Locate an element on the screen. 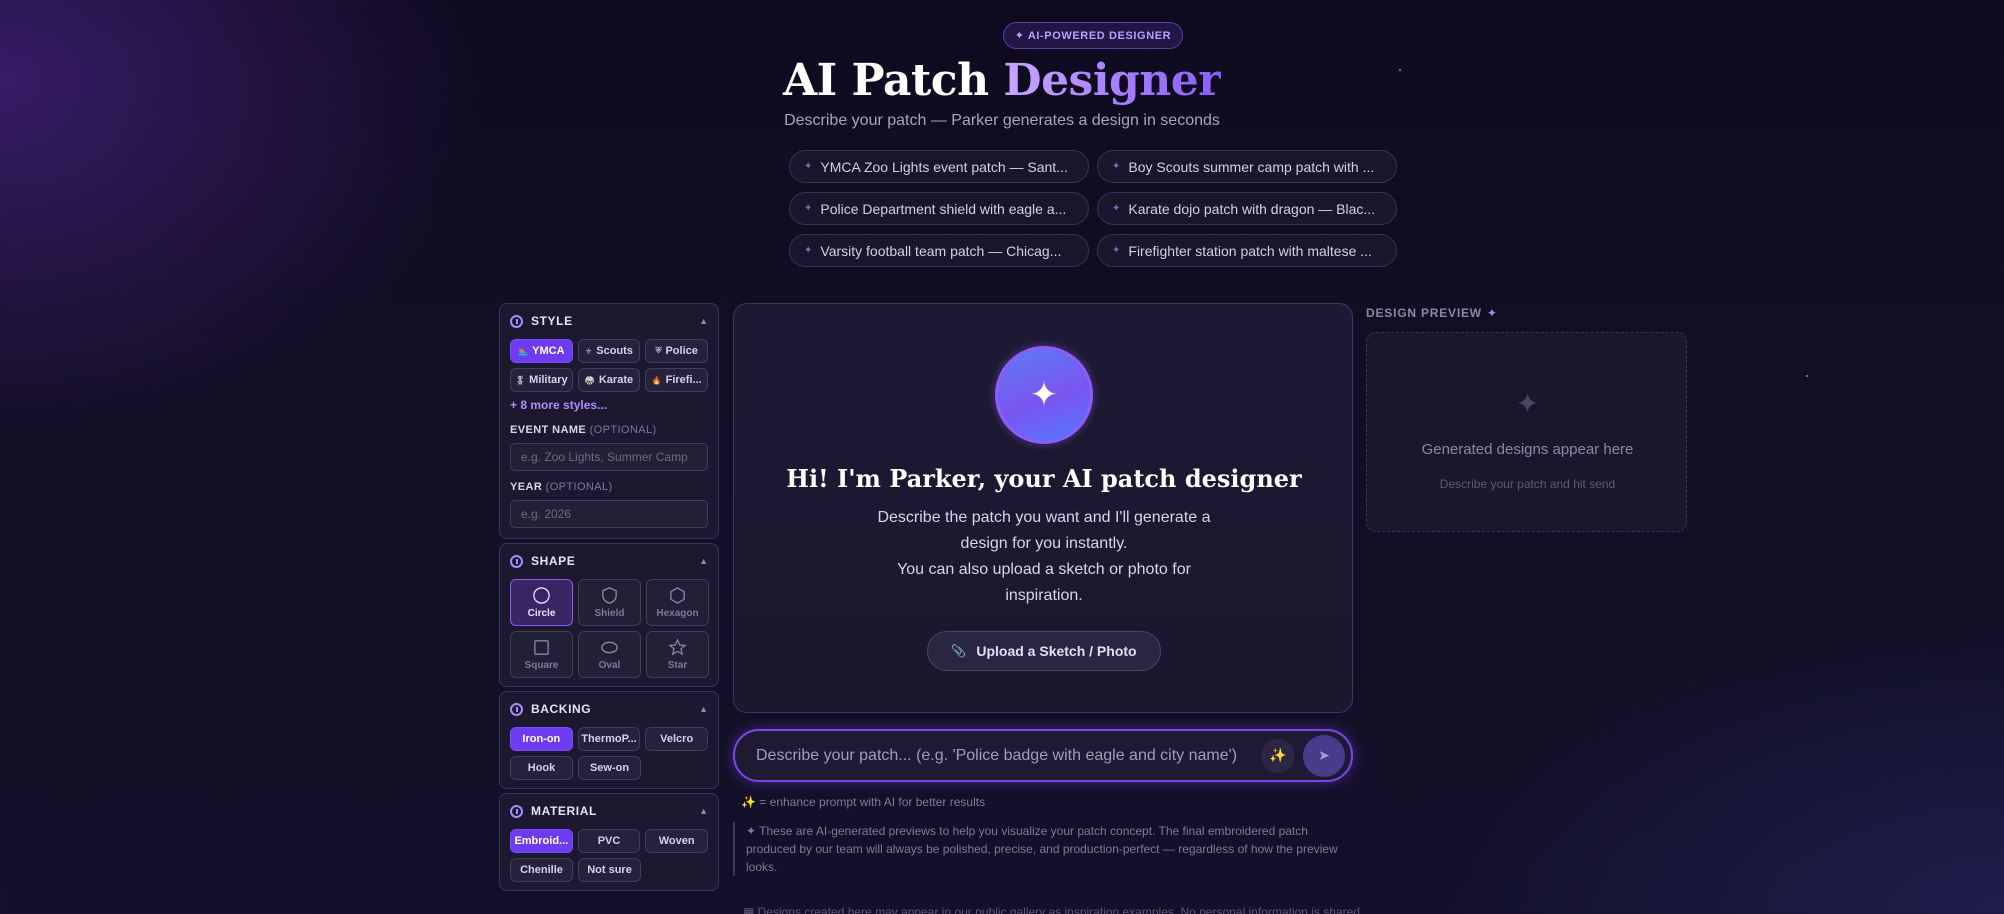 Image resolution: width=2004 pixels, height=914 pixels. style-option-military: 🎖 Military is located at coordinates (541, 380).